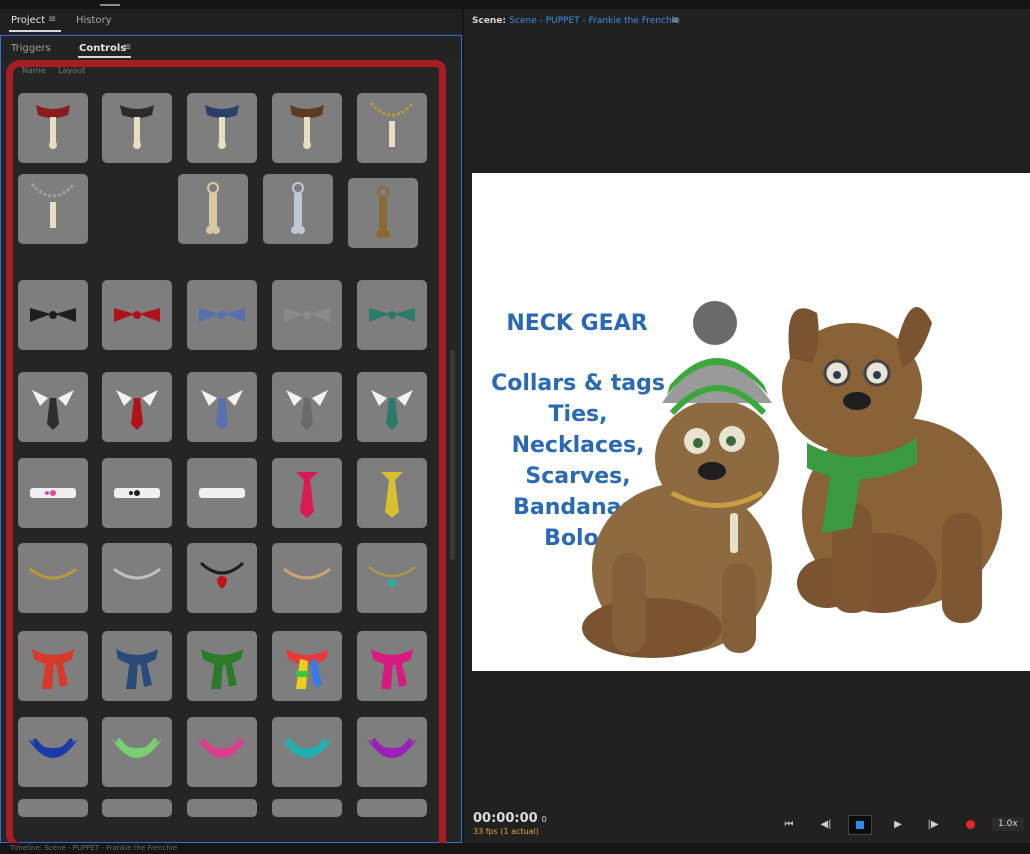  Describe the element at coordinates (392, 578) in the screenshot. I see `control-item-gem-pendant` at that location.